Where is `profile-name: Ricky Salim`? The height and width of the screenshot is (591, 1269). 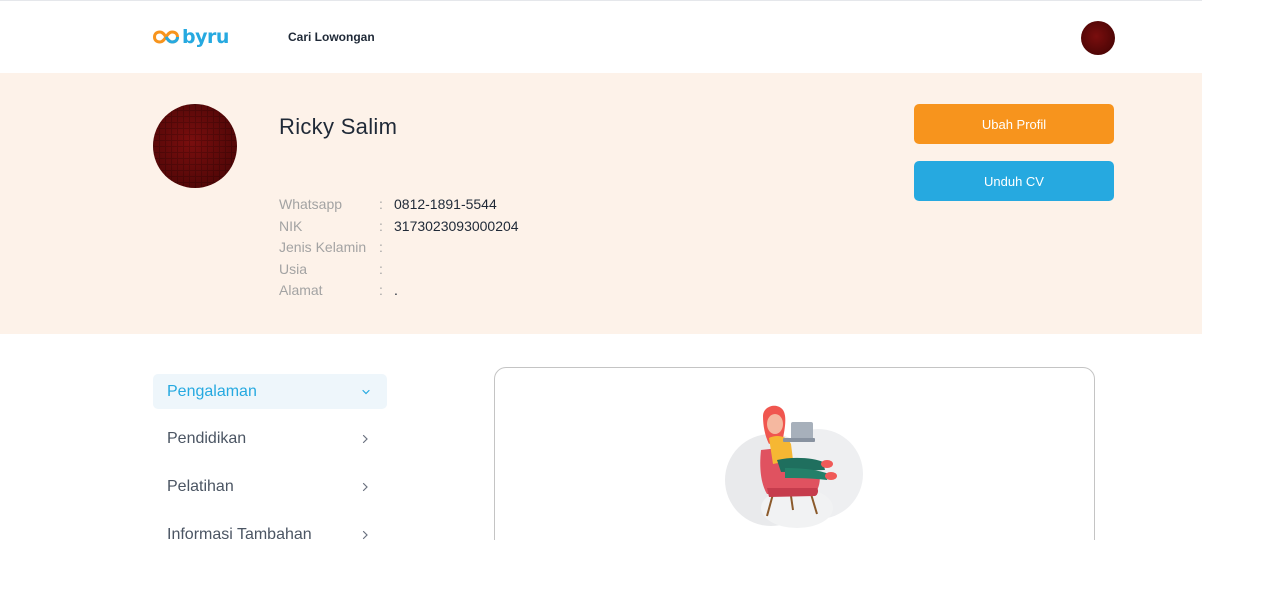
profile-name: Ricky Salim is located at coordinates (338, 126).